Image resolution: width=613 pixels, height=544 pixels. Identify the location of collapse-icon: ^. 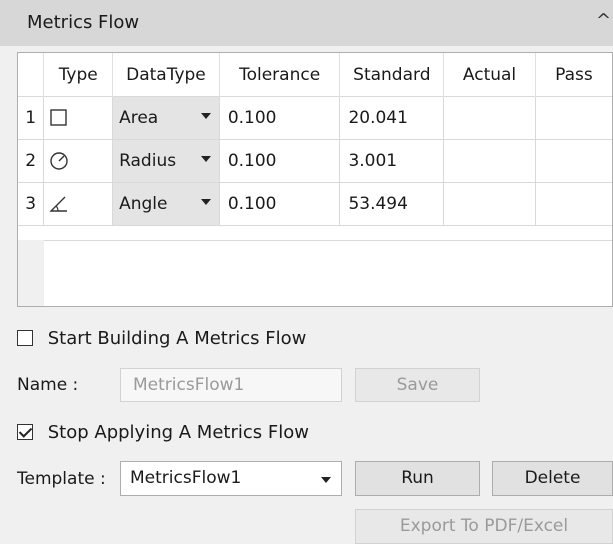
(603, 20).